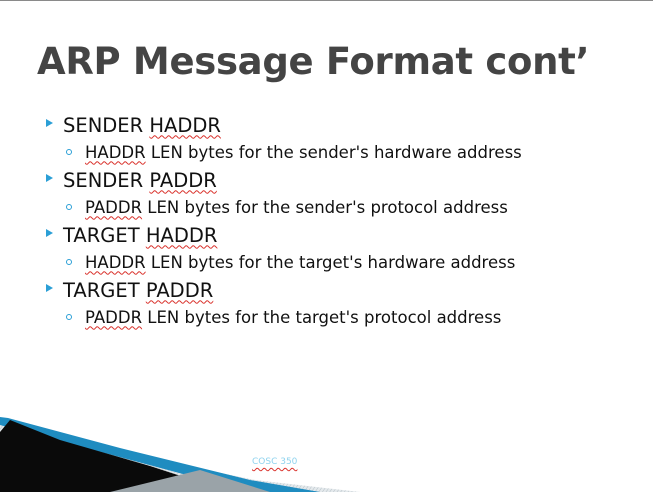  What do you see at coordinates (275, 462) in the screenshot?
I see `slide-footer: COSC 350` at bounding box center [275, 462].